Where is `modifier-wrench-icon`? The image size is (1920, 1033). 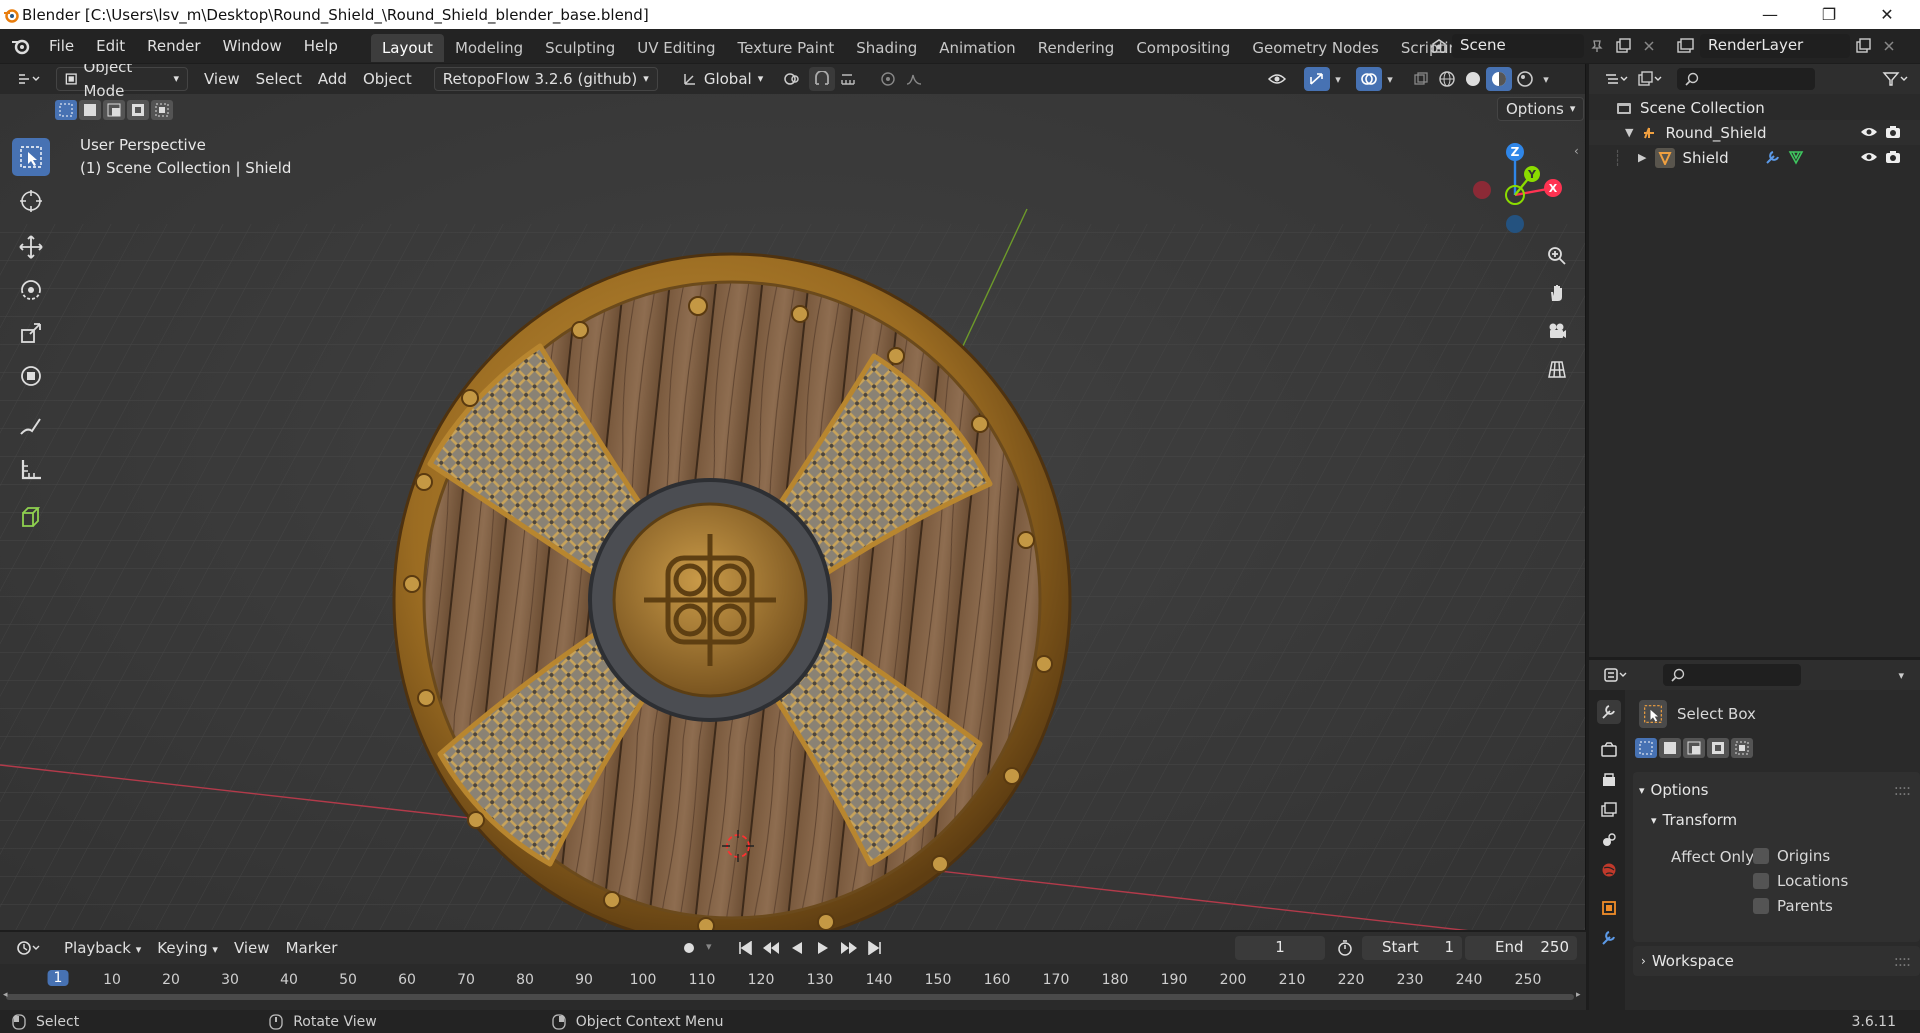
modifier-wrench-icon is located at coordinates (1773, 157).